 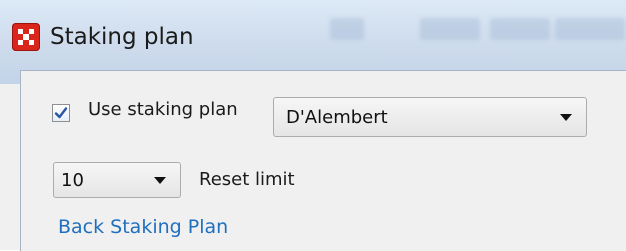 What do you see at coordinates (72, 180) in the screenshot?
I see `reset-limit-value: 10` at bounding box center [72, 180].